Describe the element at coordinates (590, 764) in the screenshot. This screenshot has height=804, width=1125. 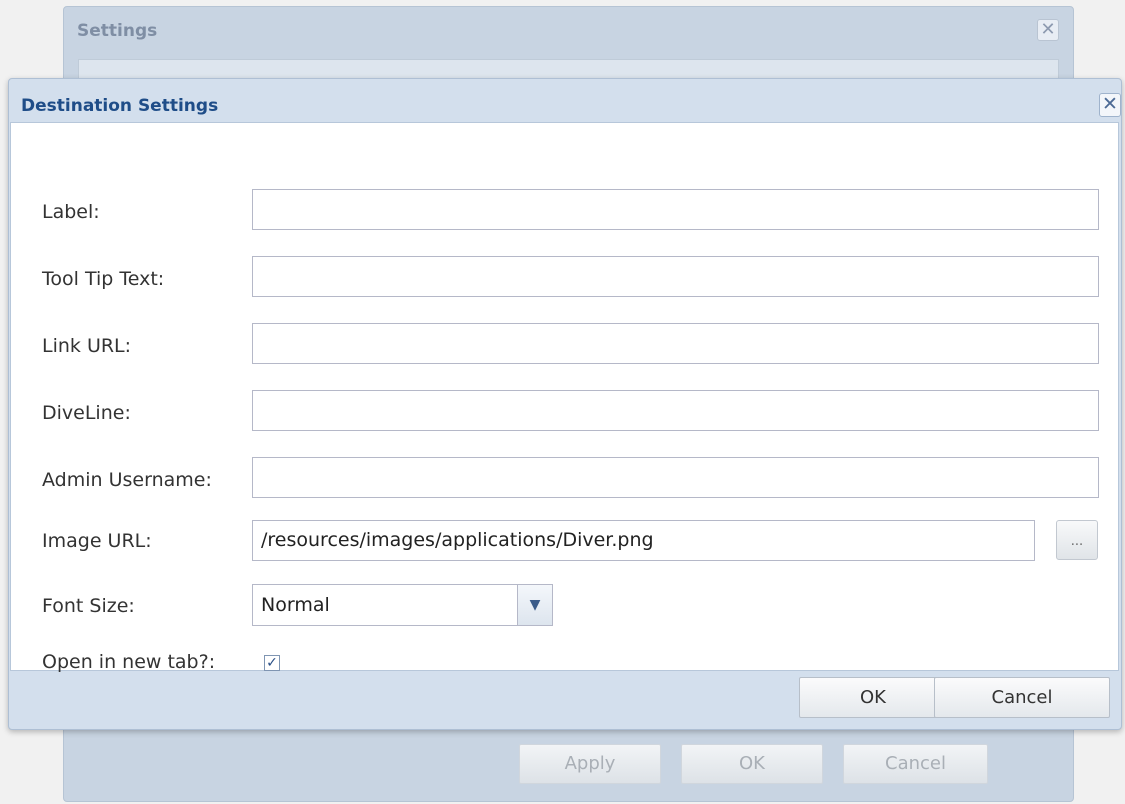
I see `settings-apply-button: Apply` at that location.